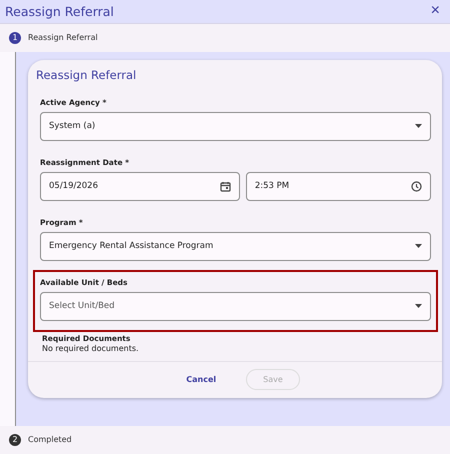  What do you see at coordinates (86, 75) in the screenshot?
I see `card-title: Reassign Referral` at bounding box center [86, 75].